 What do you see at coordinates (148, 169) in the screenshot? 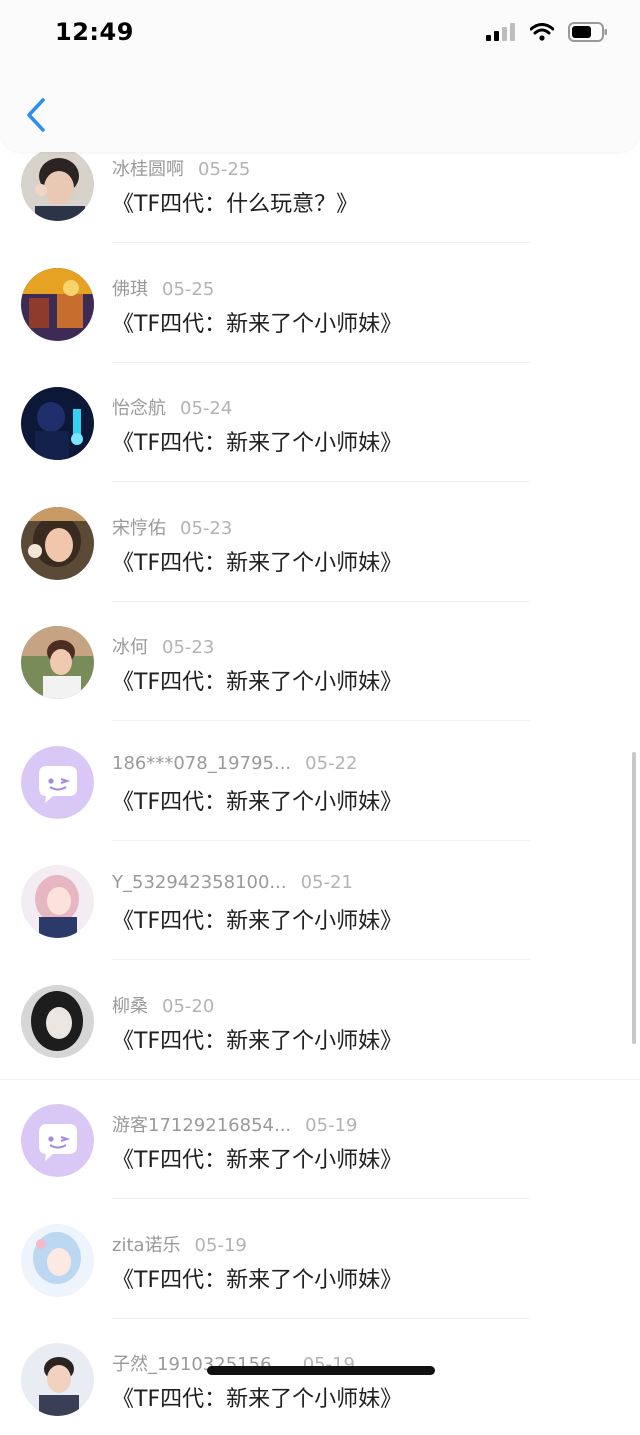
I see `username: 冰桂圆啊` at bounding box center [148, 169].